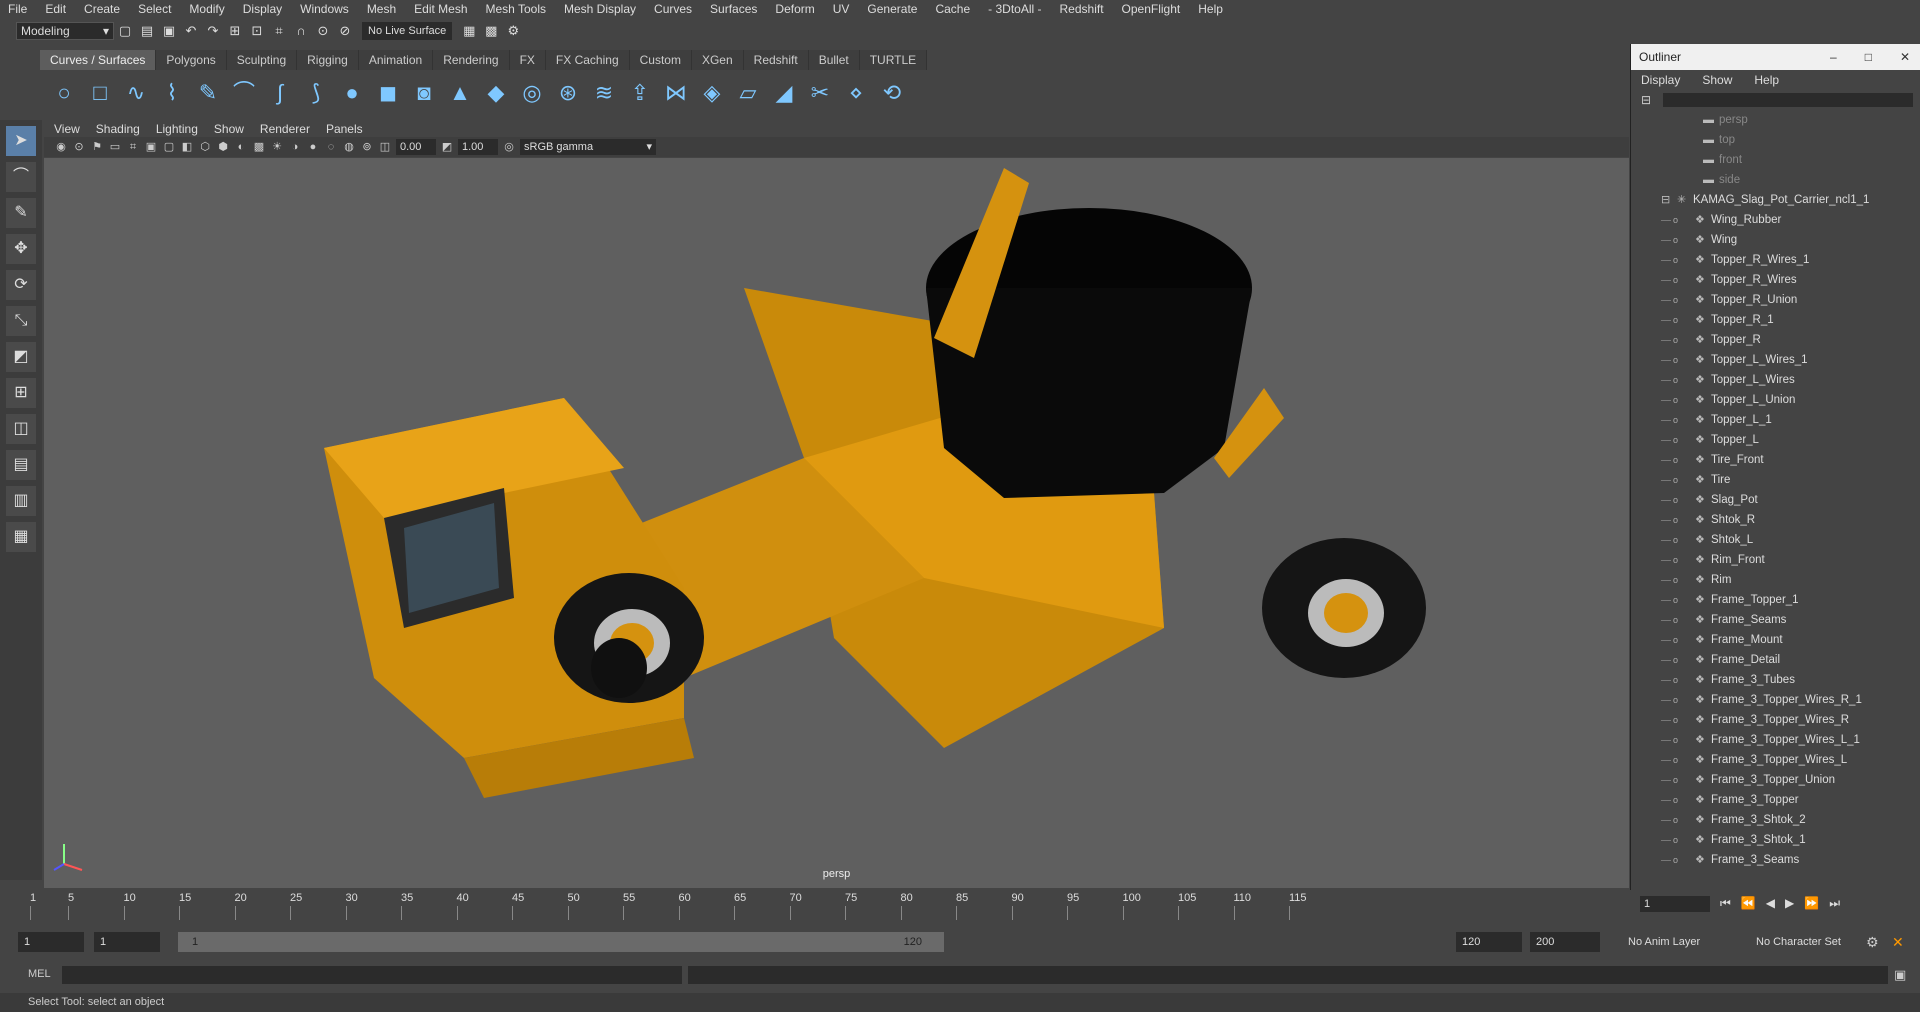 The width and height of the screenshot is (1920, 1012). What do you see at coordinates (21, 393) in the screenshot?
I see `four-view-icon: ⊞` at bounding box center [21, 393].